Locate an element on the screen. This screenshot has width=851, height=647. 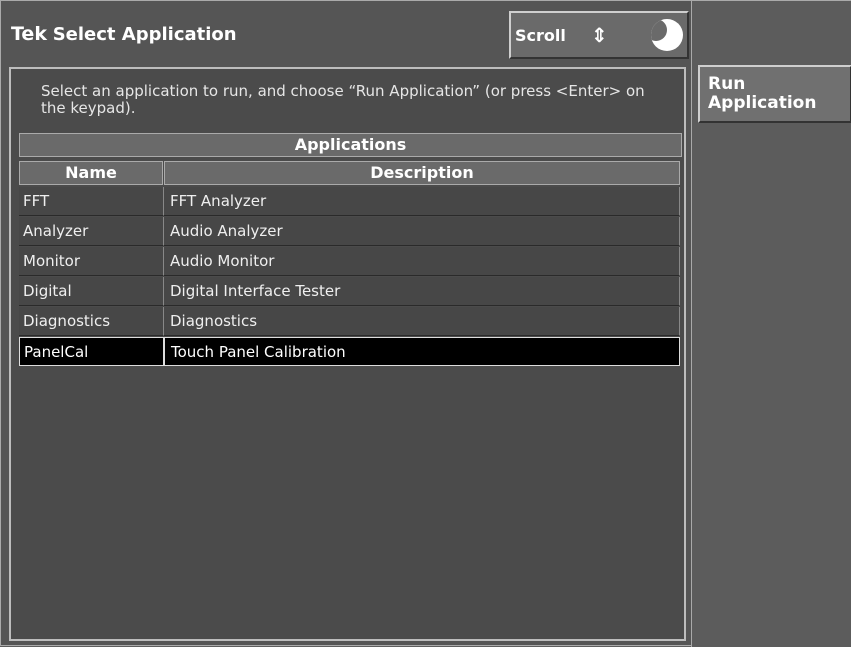
window-title: Tek Select Application is located at coordinates (124, 34).